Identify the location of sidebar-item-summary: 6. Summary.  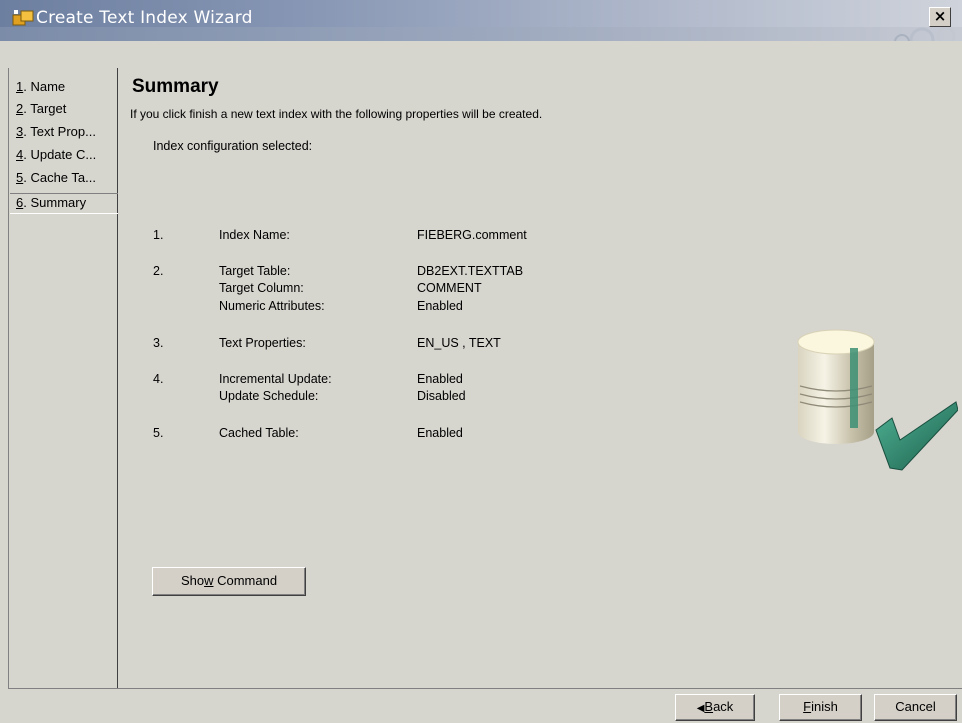
(64, 203).